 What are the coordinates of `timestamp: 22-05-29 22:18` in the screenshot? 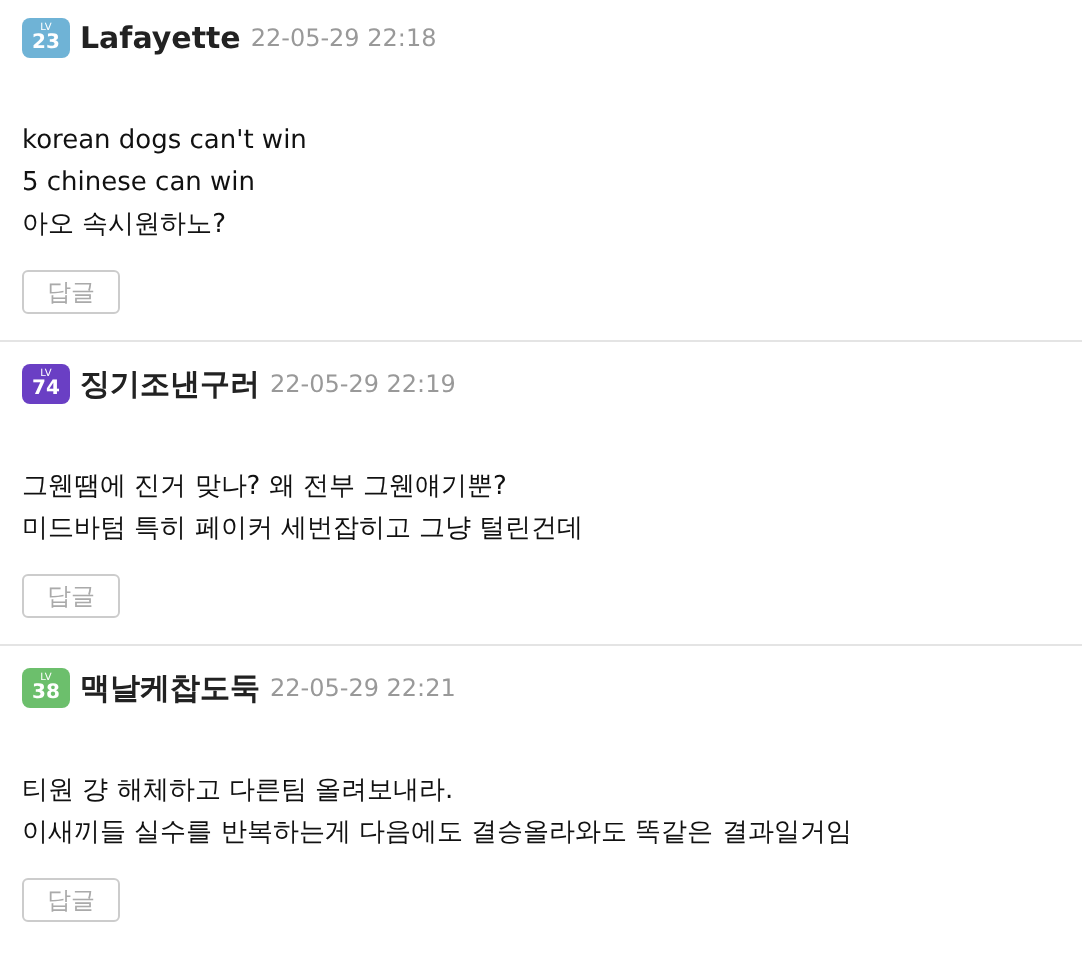 It's located at (343, 38).